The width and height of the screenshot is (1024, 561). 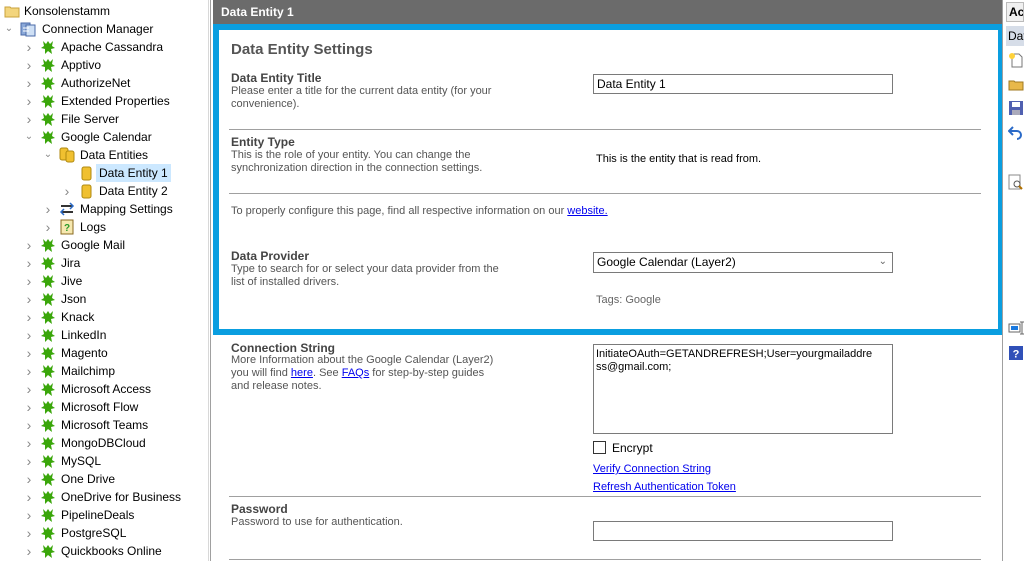 I want to click on tree-node: › Quickbooks Online, so click(x=105, y=551).